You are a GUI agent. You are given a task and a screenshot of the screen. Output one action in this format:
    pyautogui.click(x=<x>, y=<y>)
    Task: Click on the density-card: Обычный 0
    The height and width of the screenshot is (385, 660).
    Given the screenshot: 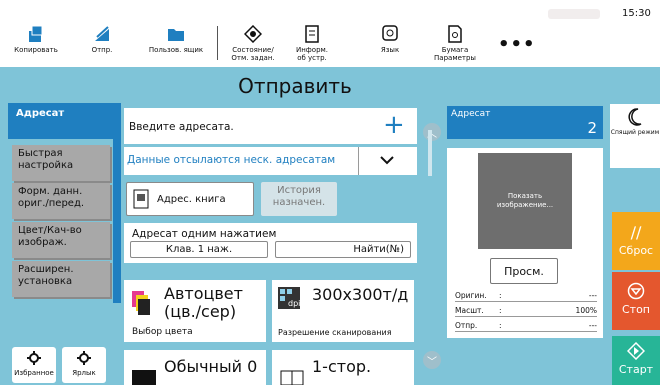 What is the action you would take?
    pyautogui.click(x=195, y=367)
    